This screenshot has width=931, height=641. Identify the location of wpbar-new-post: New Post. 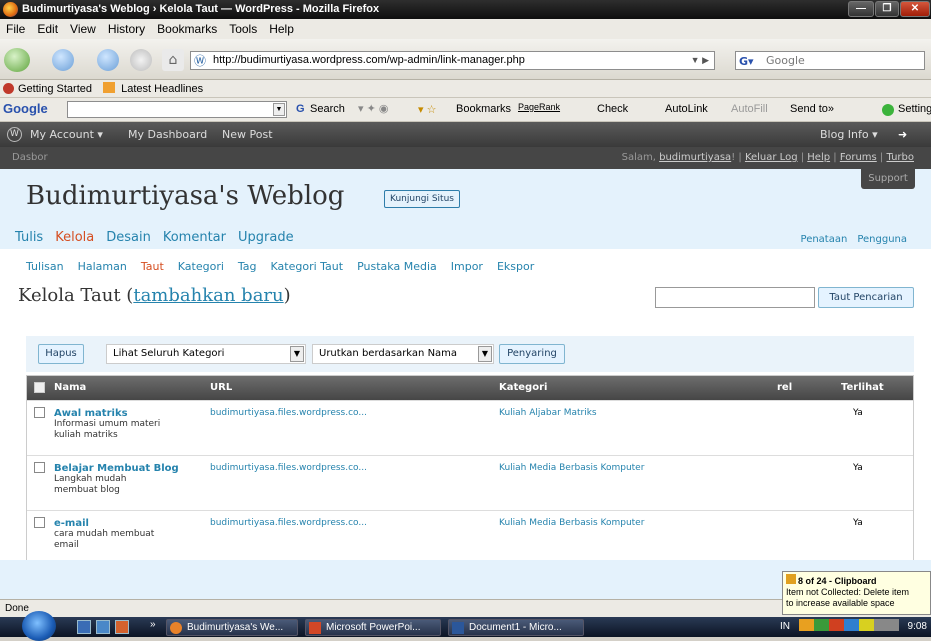
(247, 134).